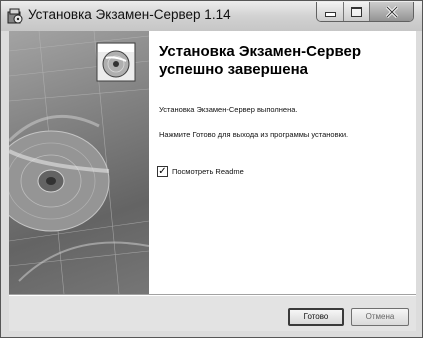 The height and width of the screenshot is (338, 423). I want to click on window-title: Установка Экзамен-Сервер 1.14, so click(129, 14).